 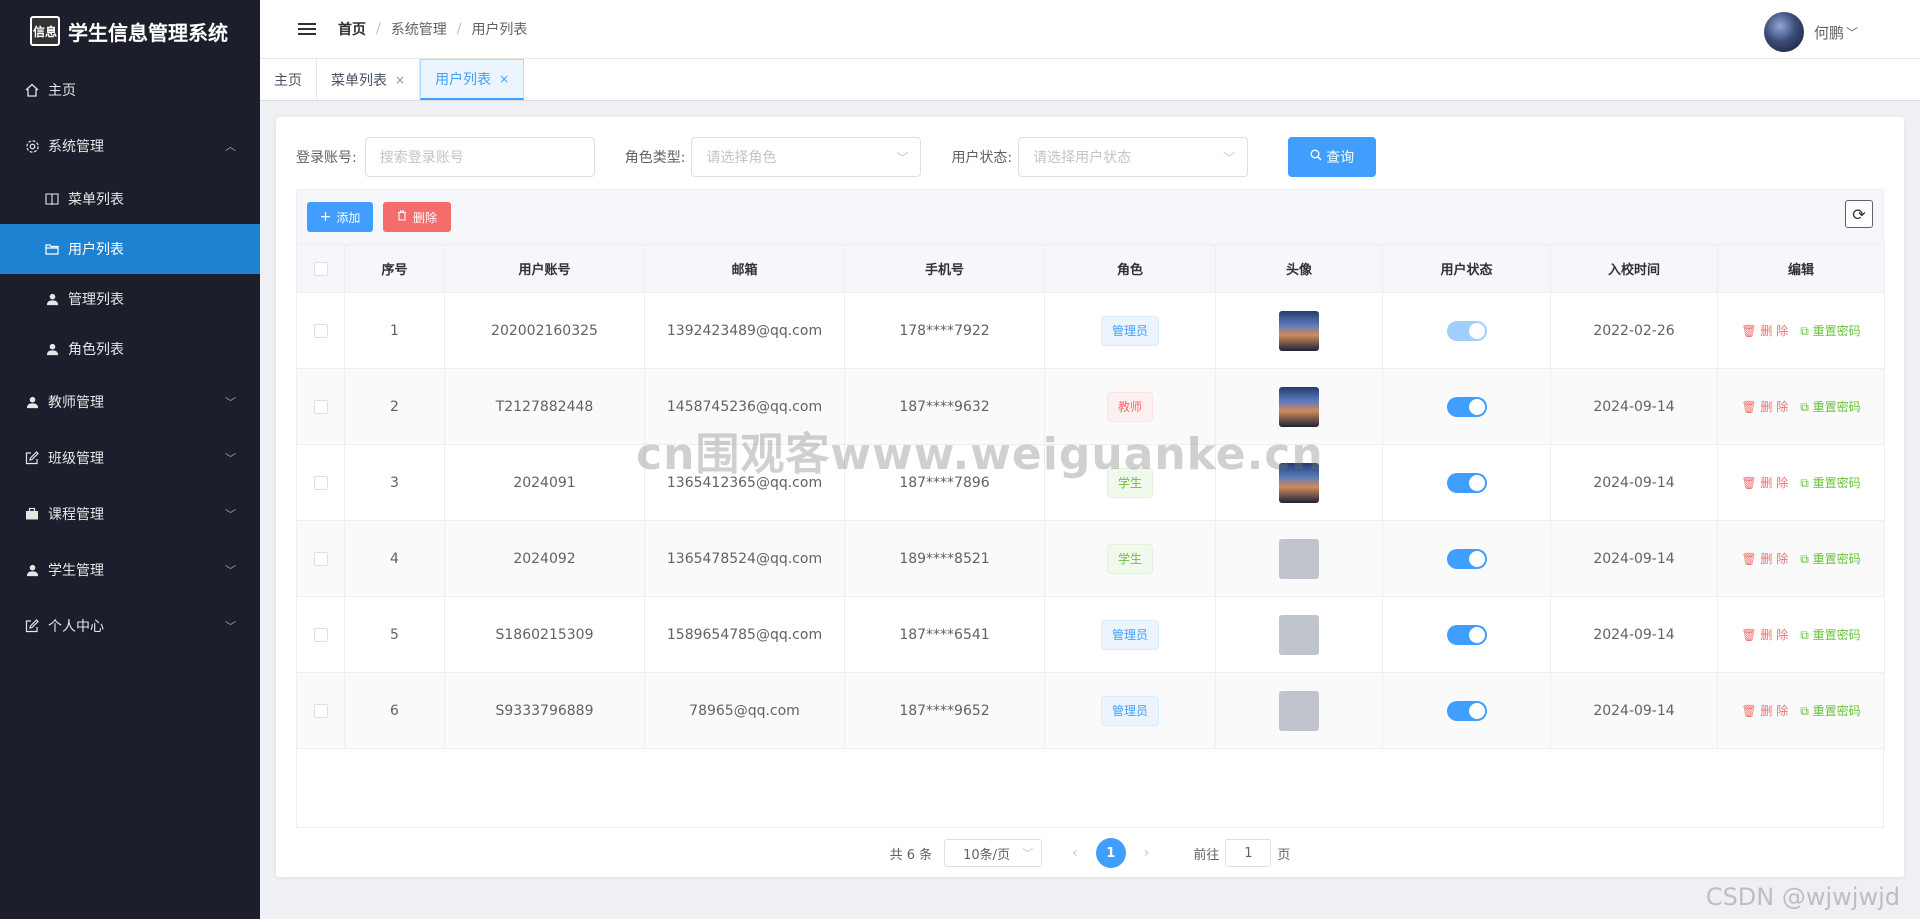 I want to click on menu-toggle-icon, so click(x=307, y=29).